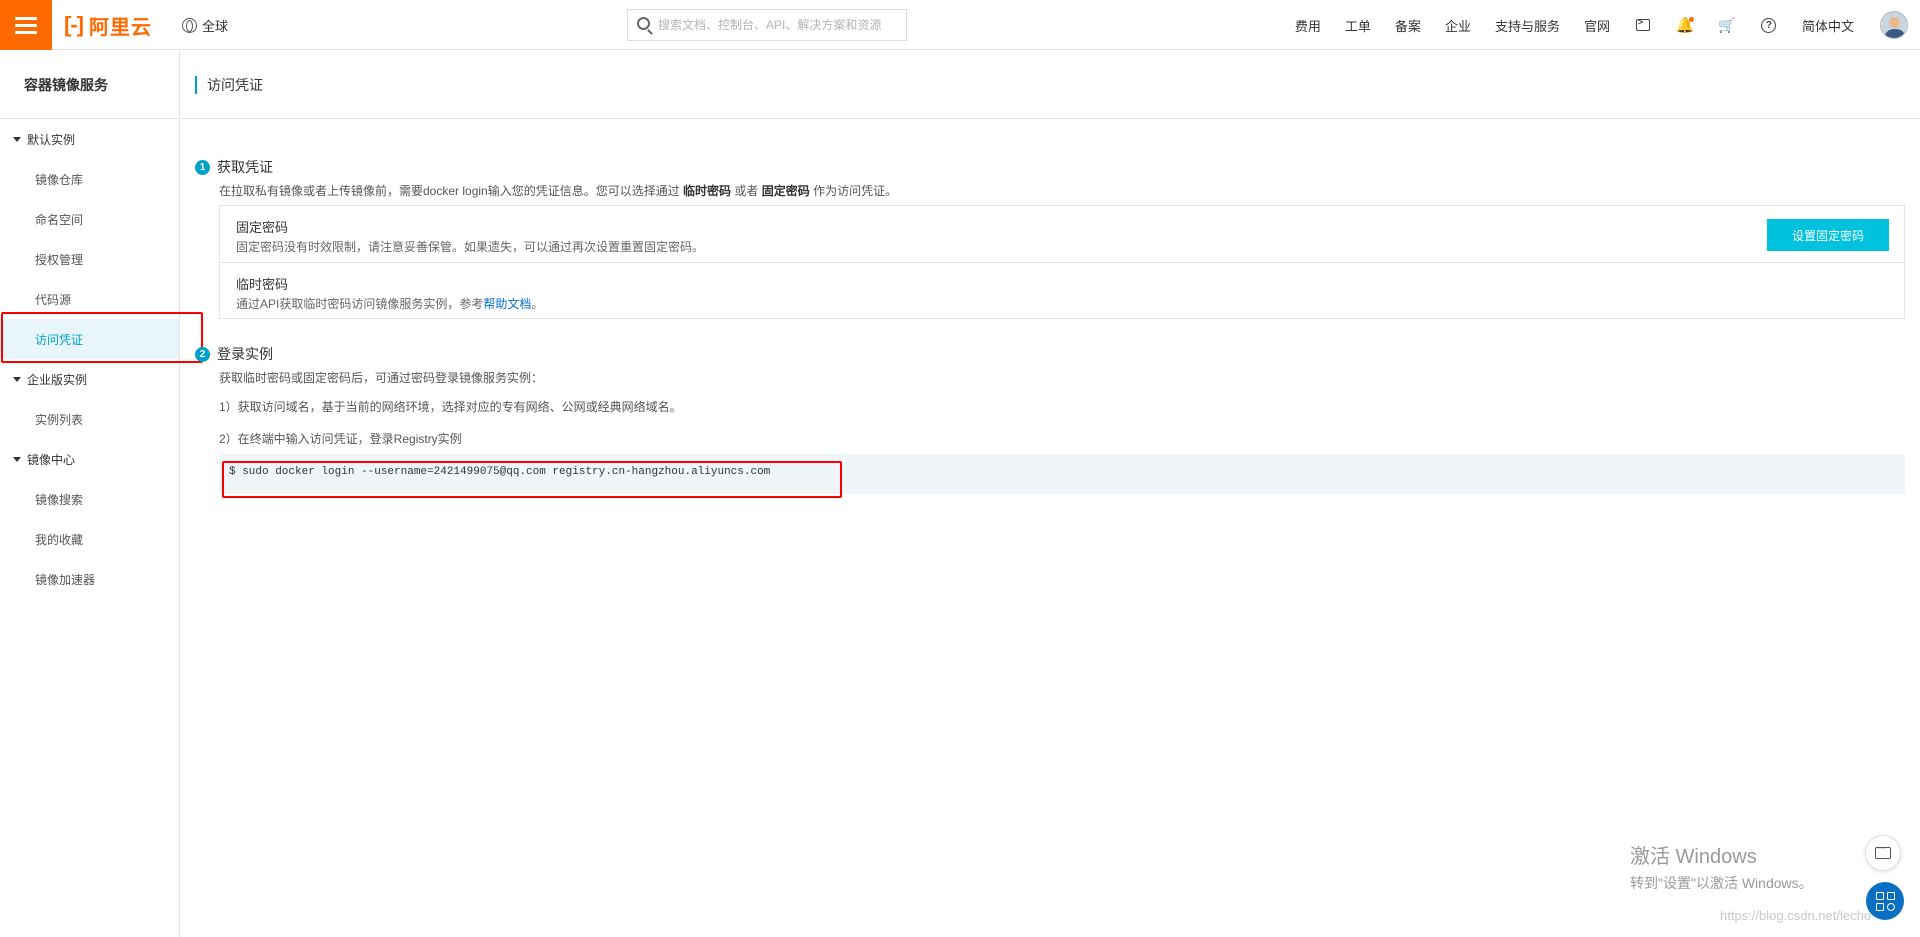  What do you see at coordinates (1597, 25) in the screenshot?
I see `nav-official-site: 官网` at bounding box center [1597, 25].